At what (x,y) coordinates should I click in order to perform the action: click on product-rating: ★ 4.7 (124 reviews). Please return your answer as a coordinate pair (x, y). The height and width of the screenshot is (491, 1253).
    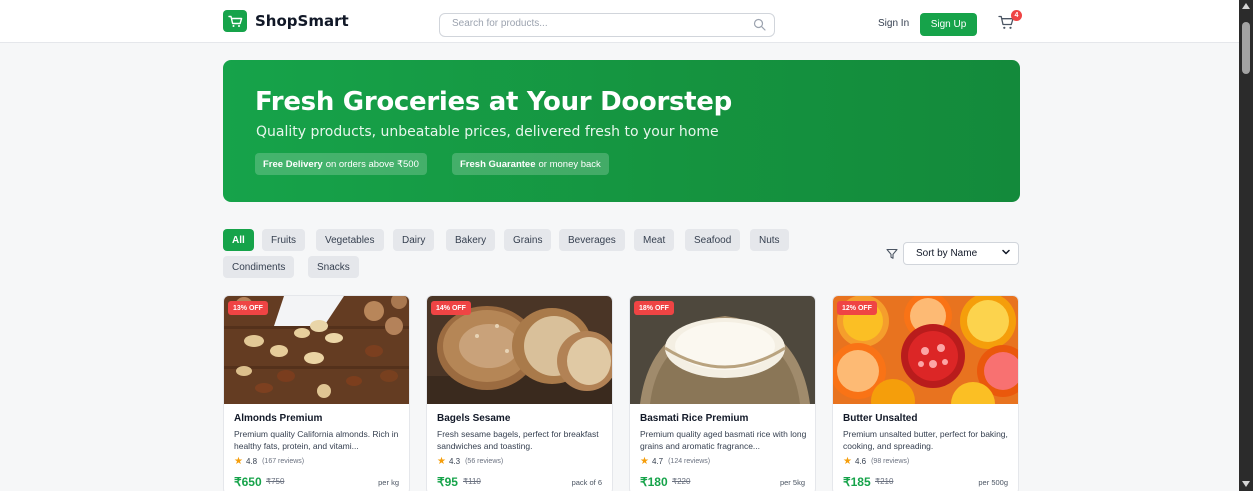
    Looking at the image, I should click on (675, 461).